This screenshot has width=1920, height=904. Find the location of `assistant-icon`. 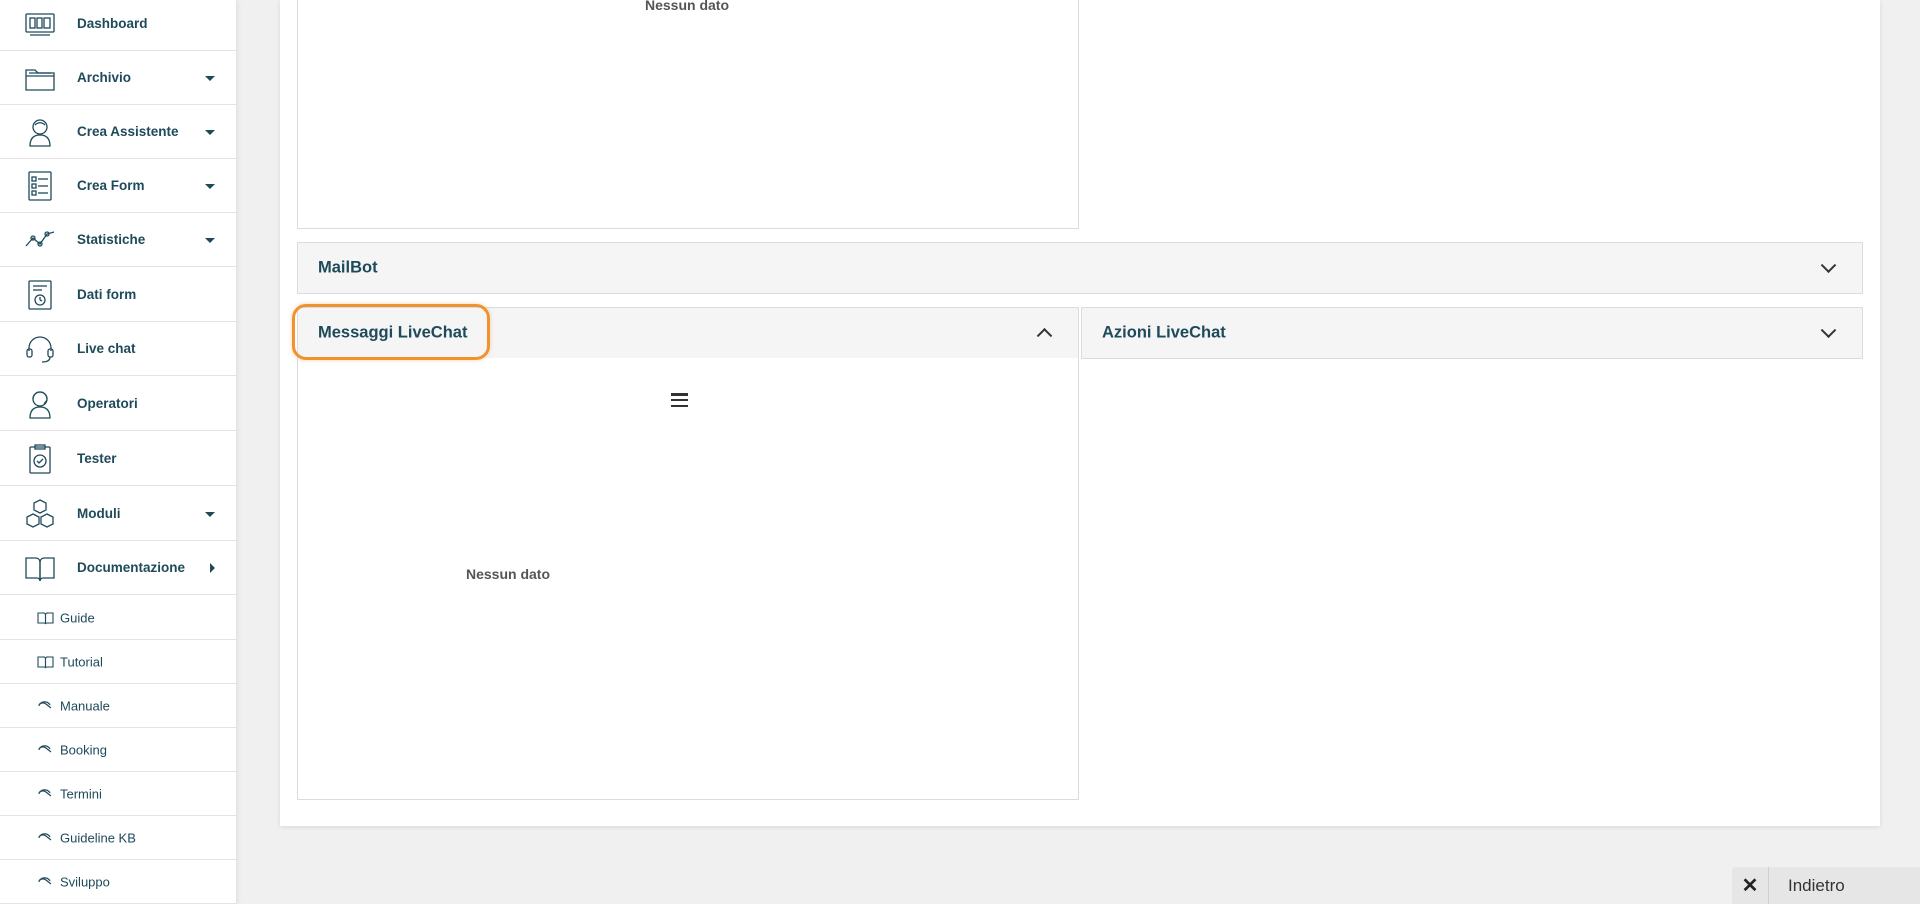

assistant-icon is located at coordinates (40, 132).